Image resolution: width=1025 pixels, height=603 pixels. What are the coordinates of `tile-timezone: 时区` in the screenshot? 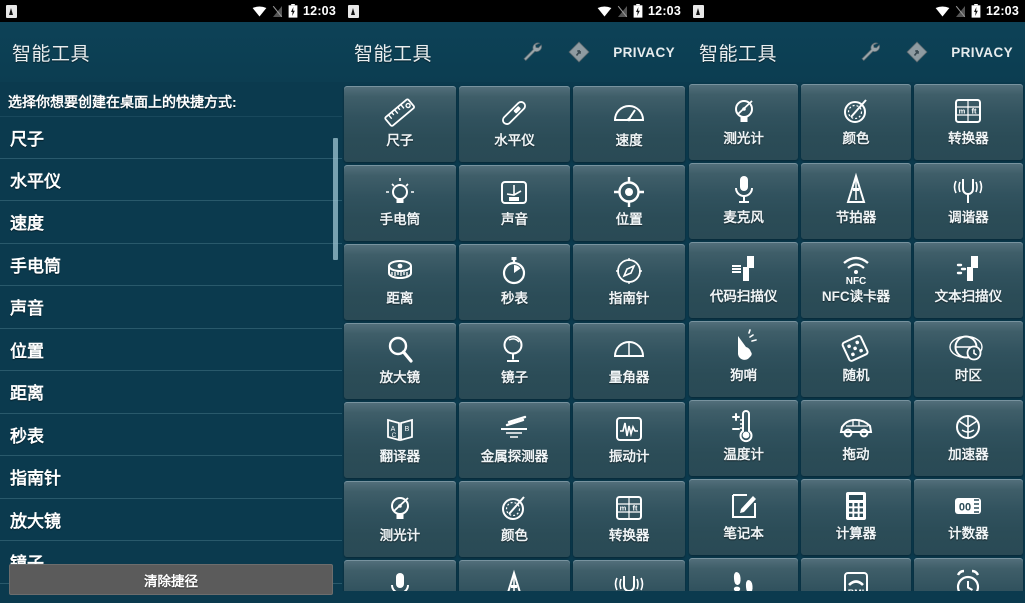 It's located at (968, 359).